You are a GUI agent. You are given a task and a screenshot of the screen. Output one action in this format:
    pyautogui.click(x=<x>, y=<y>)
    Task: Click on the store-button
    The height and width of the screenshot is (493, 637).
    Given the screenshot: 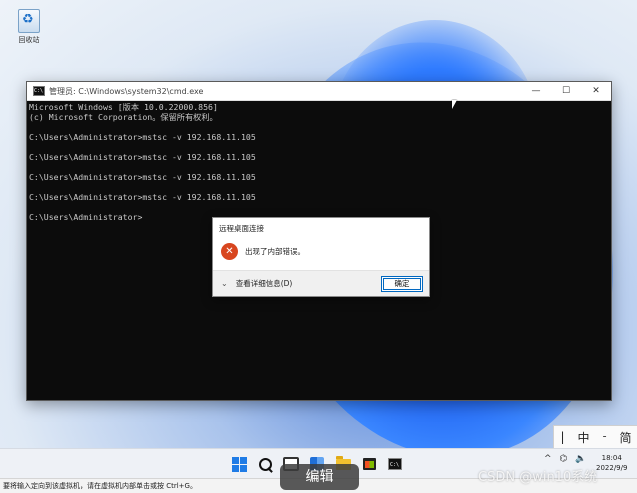 What is the action you would take?
    pyautogui.click(x=369, y=464)
    